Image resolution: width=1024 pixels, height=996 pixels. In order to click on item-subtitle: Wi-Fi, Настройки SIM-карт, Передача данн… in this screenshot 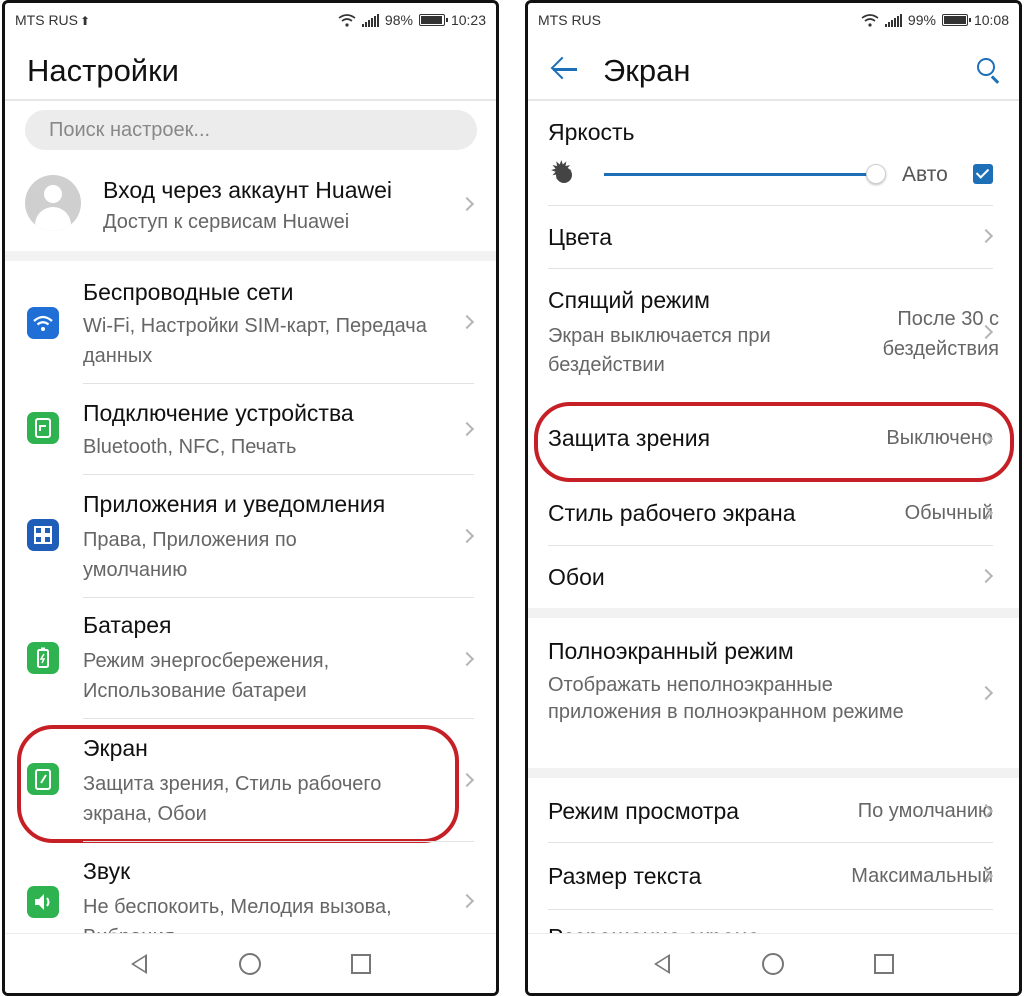, I will do `click(255, 341)`.